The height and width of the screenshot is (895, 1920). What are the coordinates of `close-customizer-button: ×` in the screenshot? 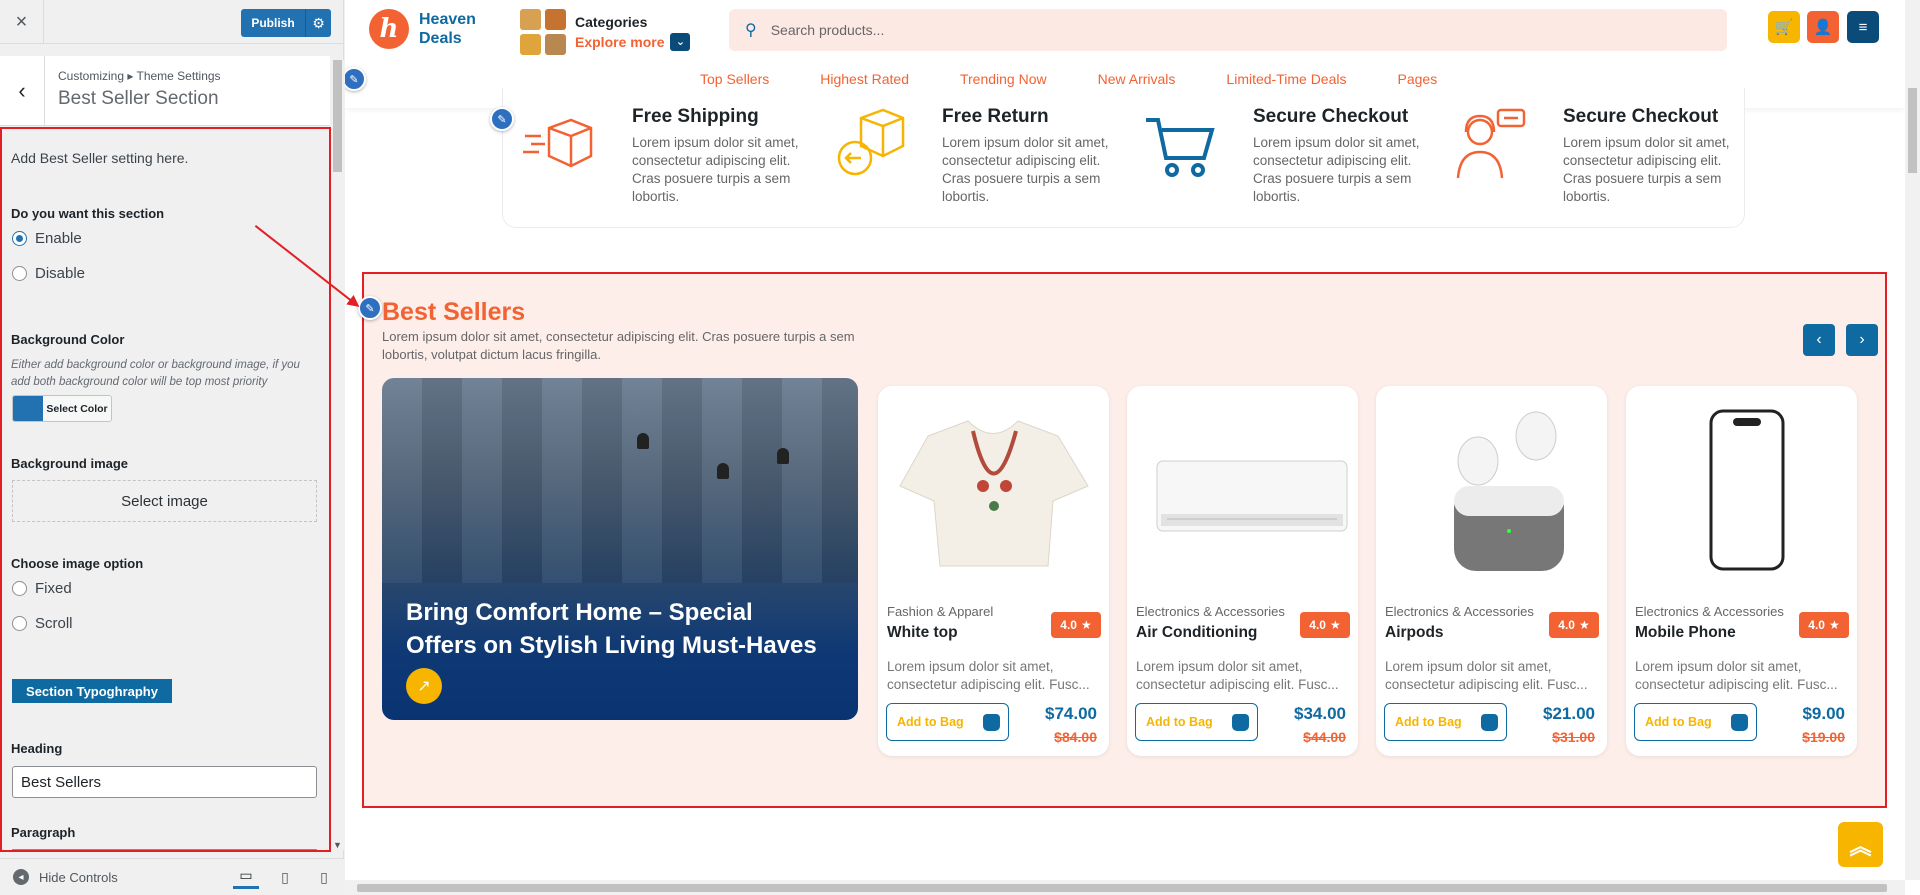 It's located at (22, 22).